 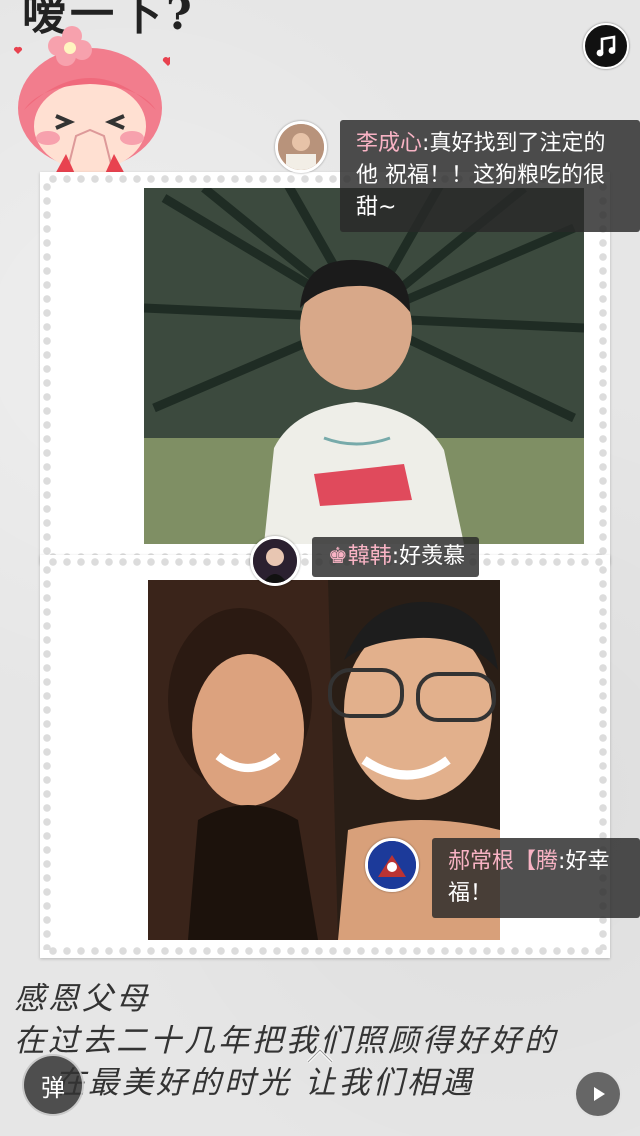 What do you see at coordinates (490, 176) in the screenshot?
I see `danmu-comment-1: 李成心:真好找到了注定的他 祝福！！这狗粮吃的很甜~` at bounding box center [490, 176].